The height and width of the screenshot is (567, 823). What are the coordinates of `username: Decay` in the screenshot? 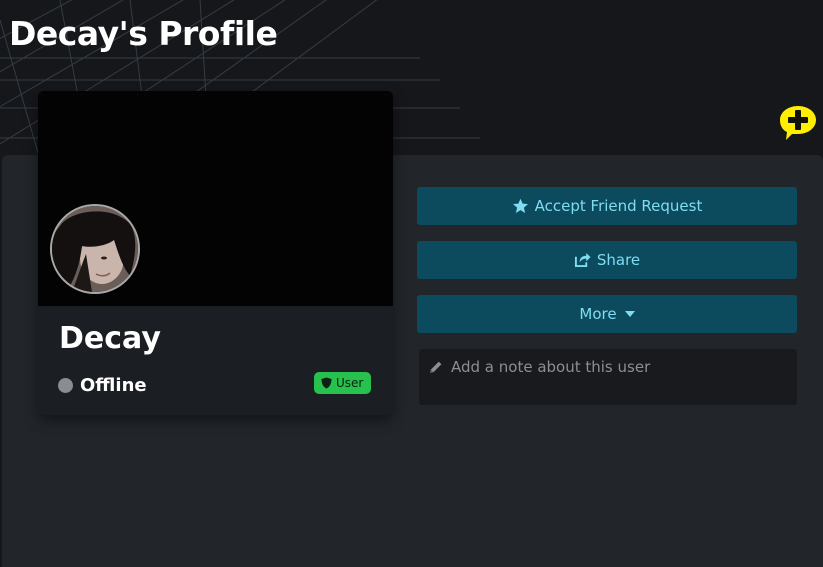 It's located at (110, 338).